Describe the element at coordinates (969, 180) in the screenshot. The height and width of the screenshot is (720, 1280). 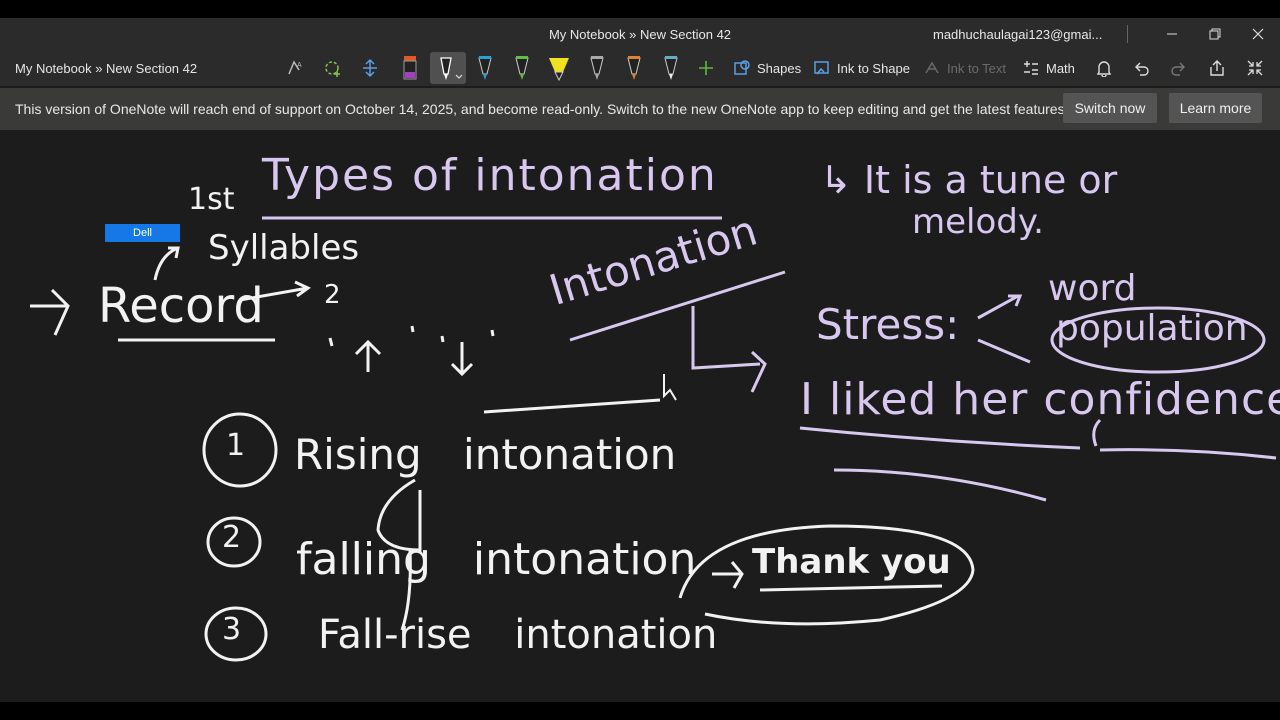
I see `definition-line-1: ↳ It is a tune or` at that location.